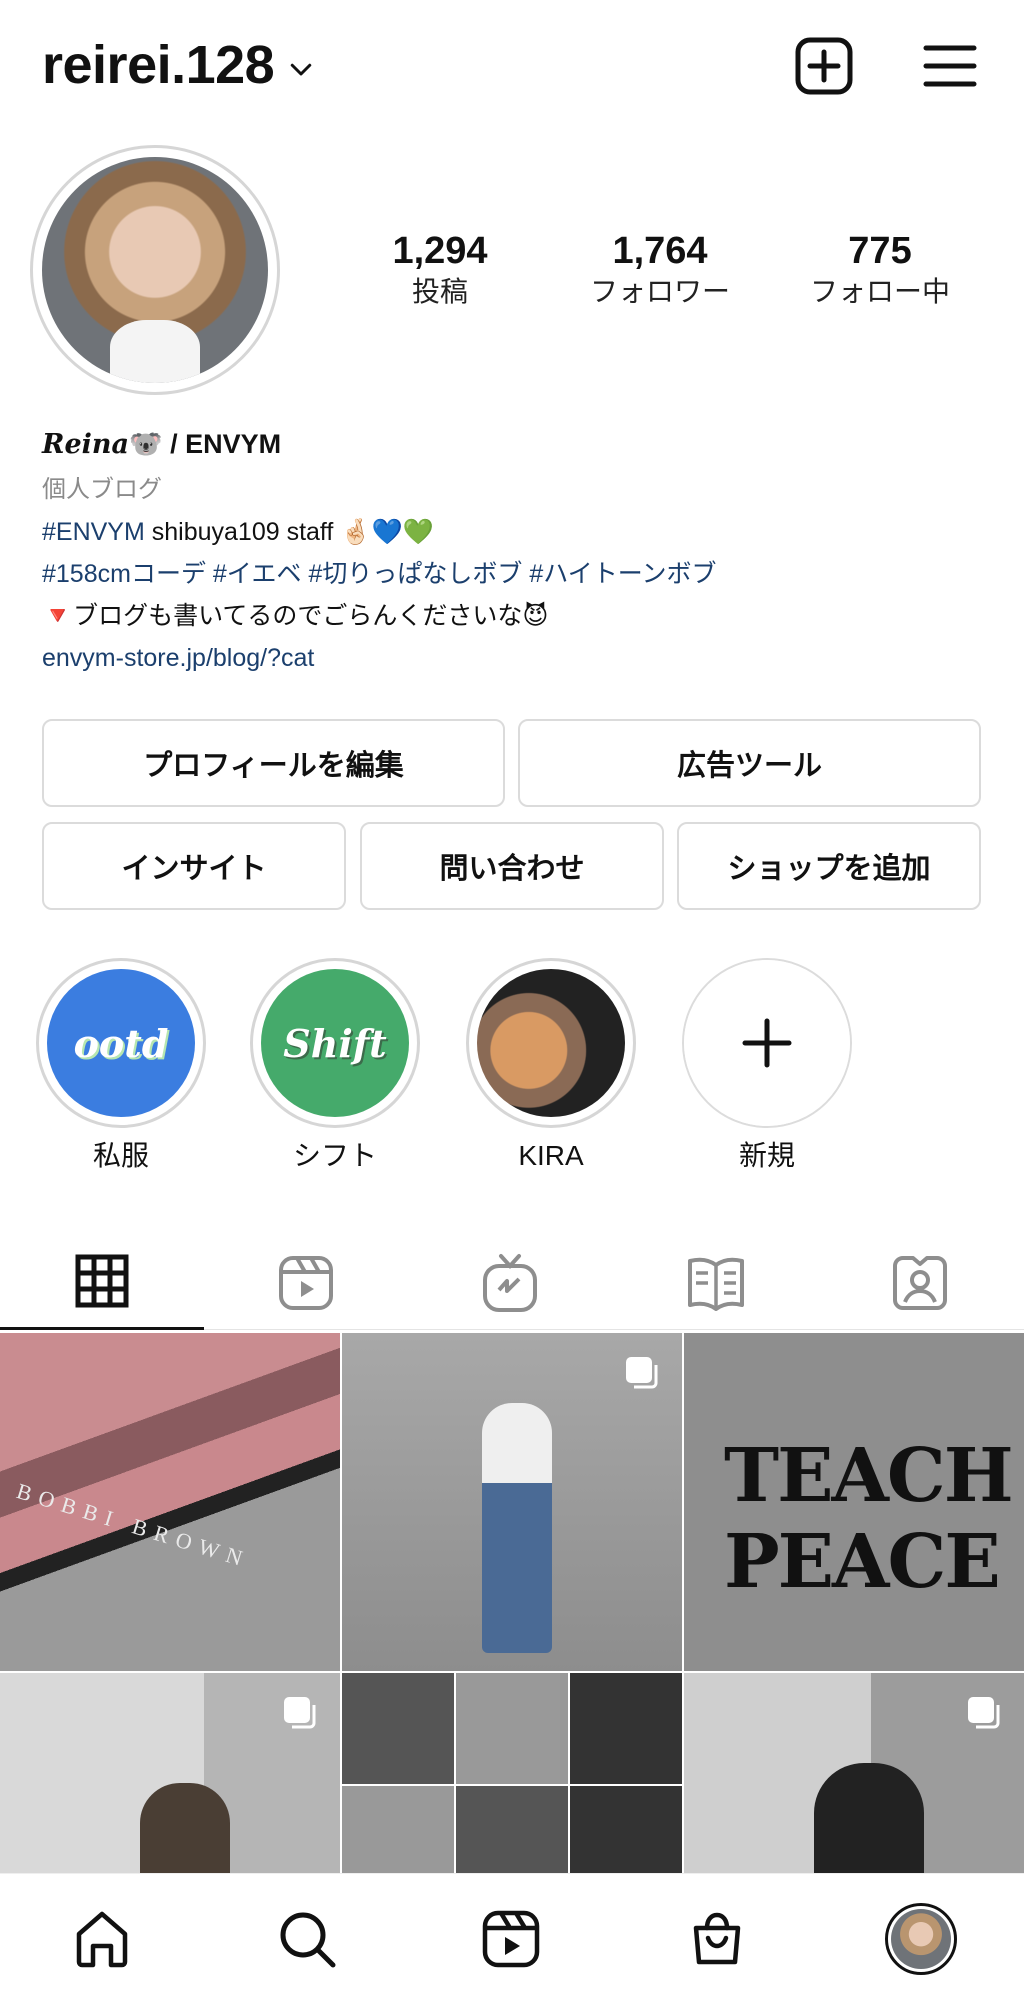 The height and width of the screenshot is (2003, 1024). I want to click on profile-stats: 1,294 投稿 1,764 フォロワー 775 フォロー中, so click(660, 269).